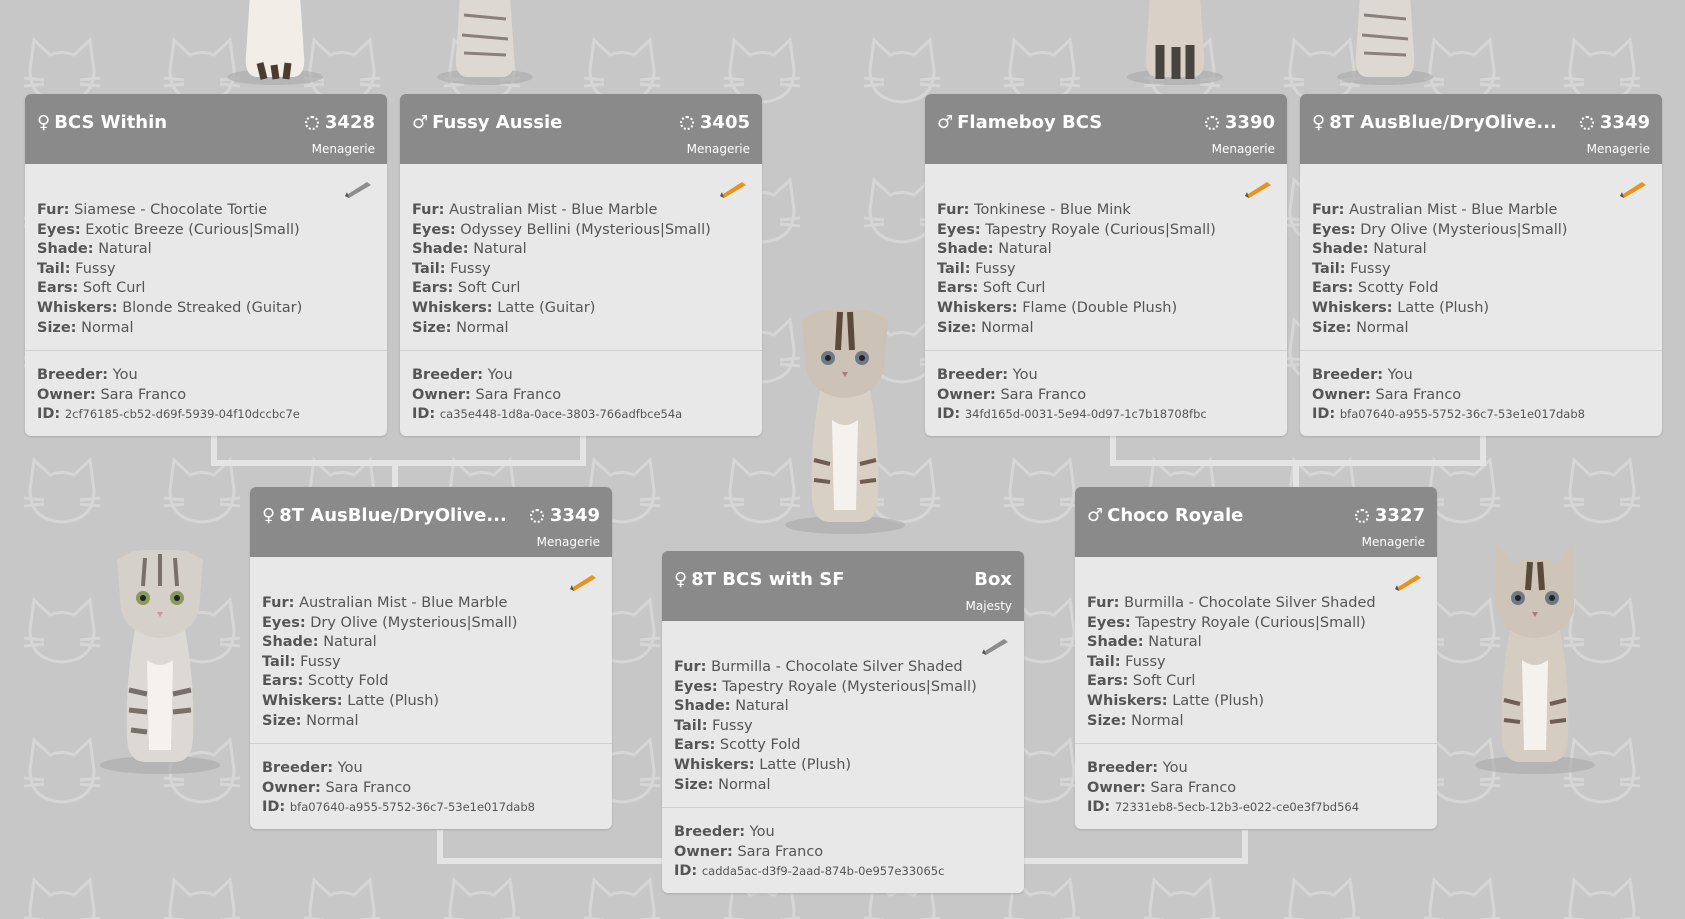 This screenshot has width=1685, height=919. Describe the element at coordinates (1439, 231) in the screenshot. I see `trait-eyes: Eyes: Dry Olive (Mysterious|Small)` at that location.